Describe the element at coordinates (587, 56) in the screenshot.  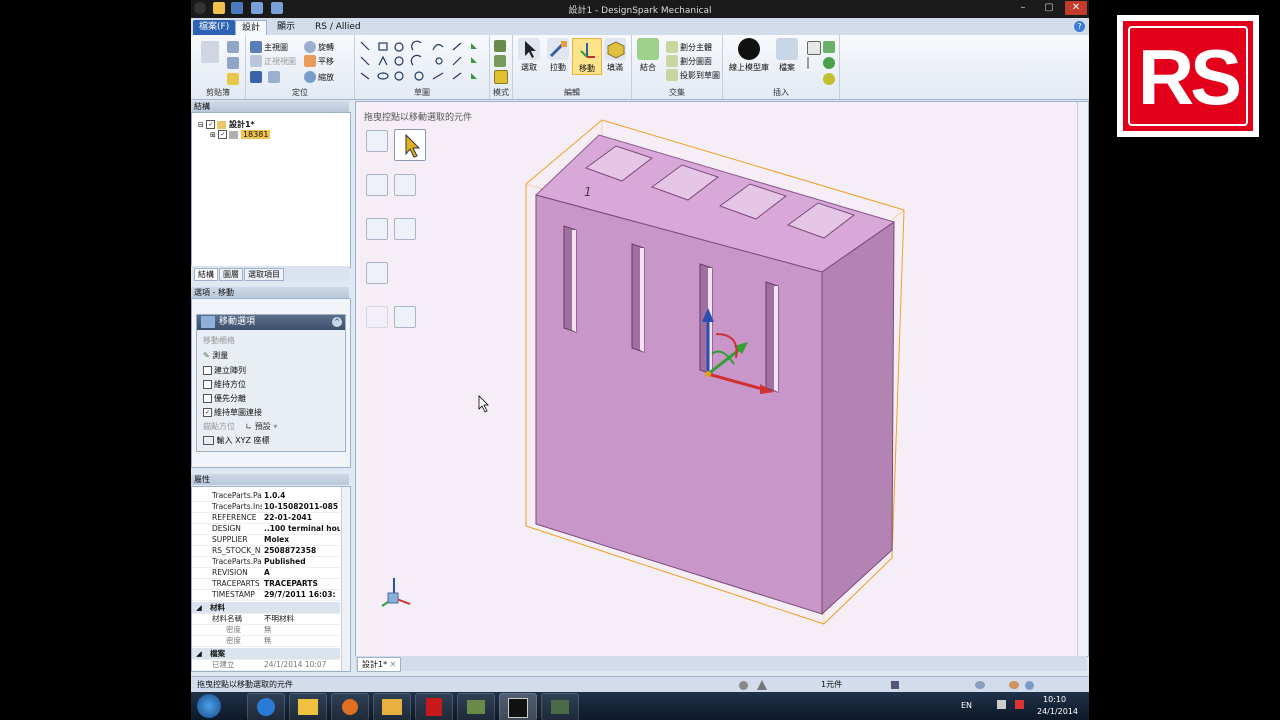
I see `move-button: 移動` at that location.